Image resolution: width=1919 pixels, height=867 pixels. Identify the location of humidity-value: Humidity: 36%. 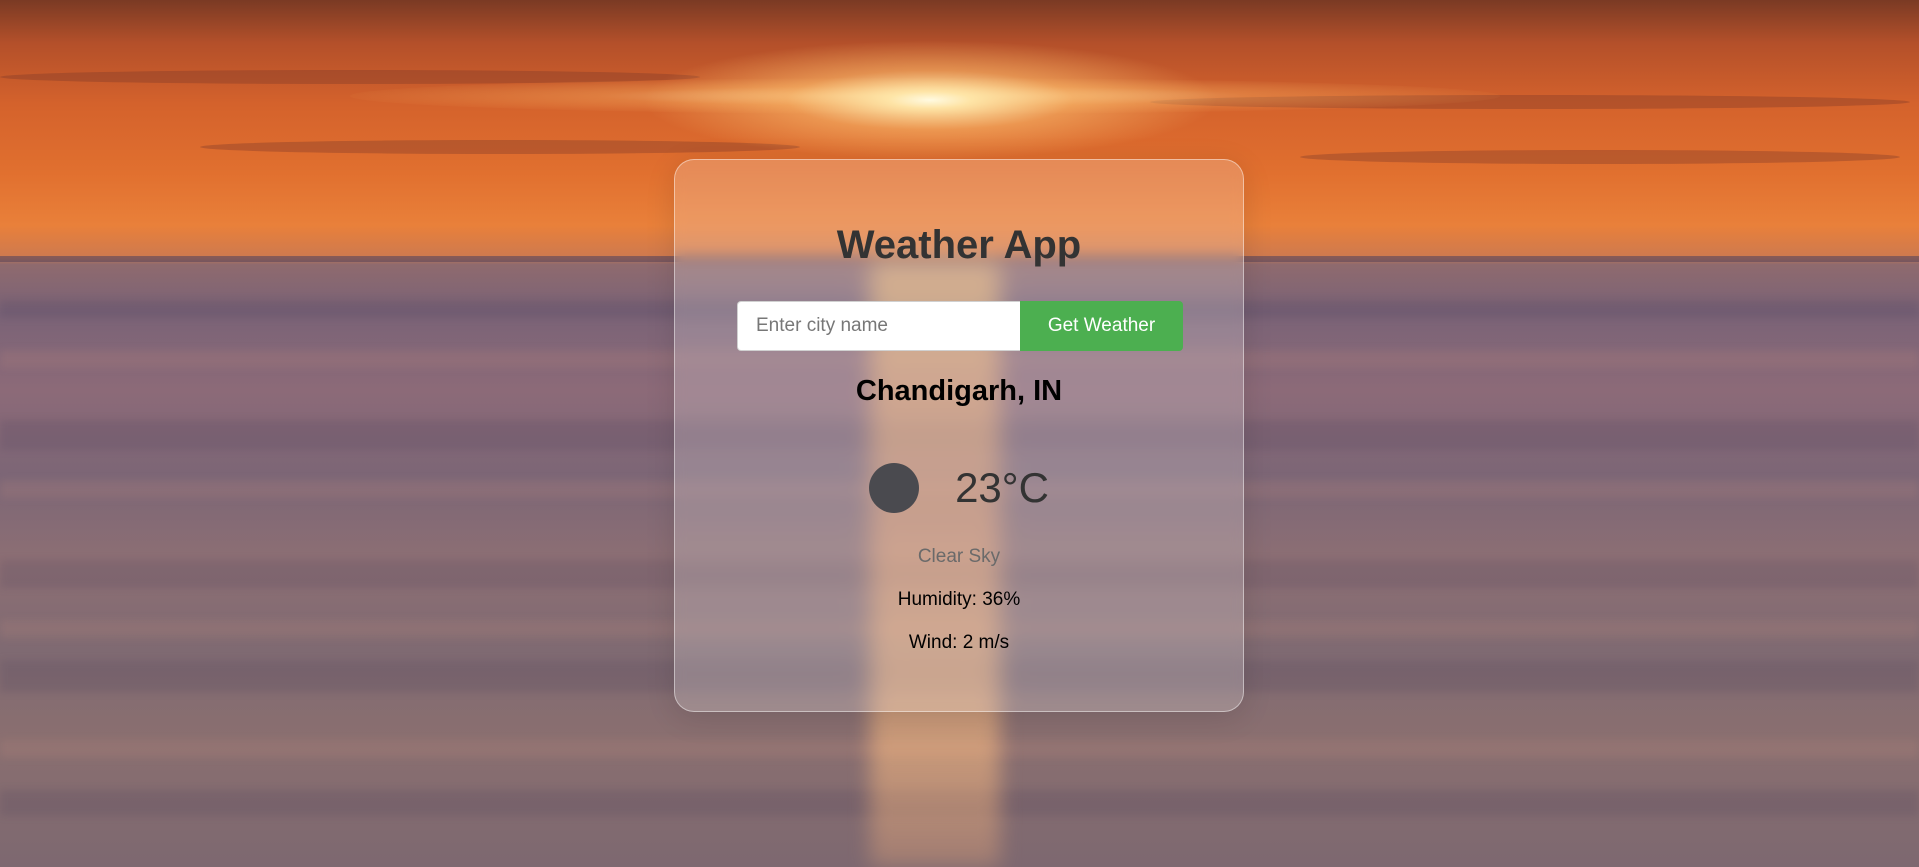
(959, 599).